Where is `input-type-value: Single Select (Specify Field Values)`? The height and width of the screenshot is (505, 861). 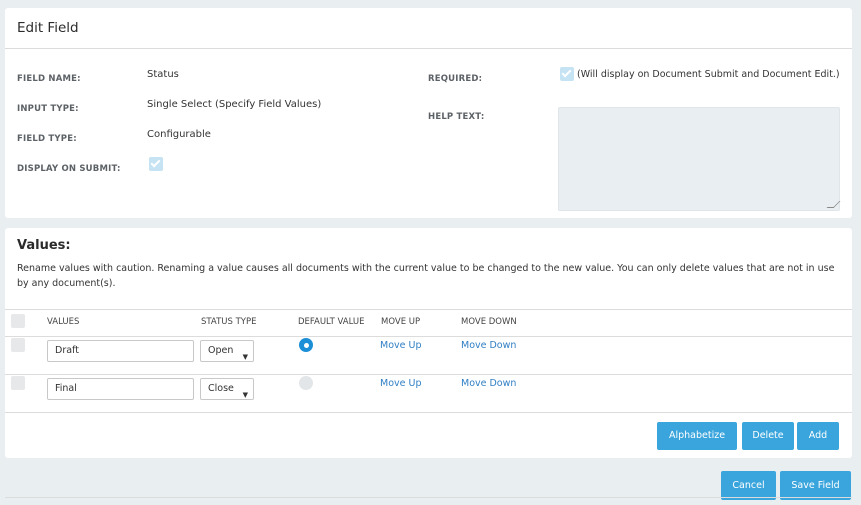
input-type-value: Single Select (Specify Field Values) is located at coordinates (234, 104).